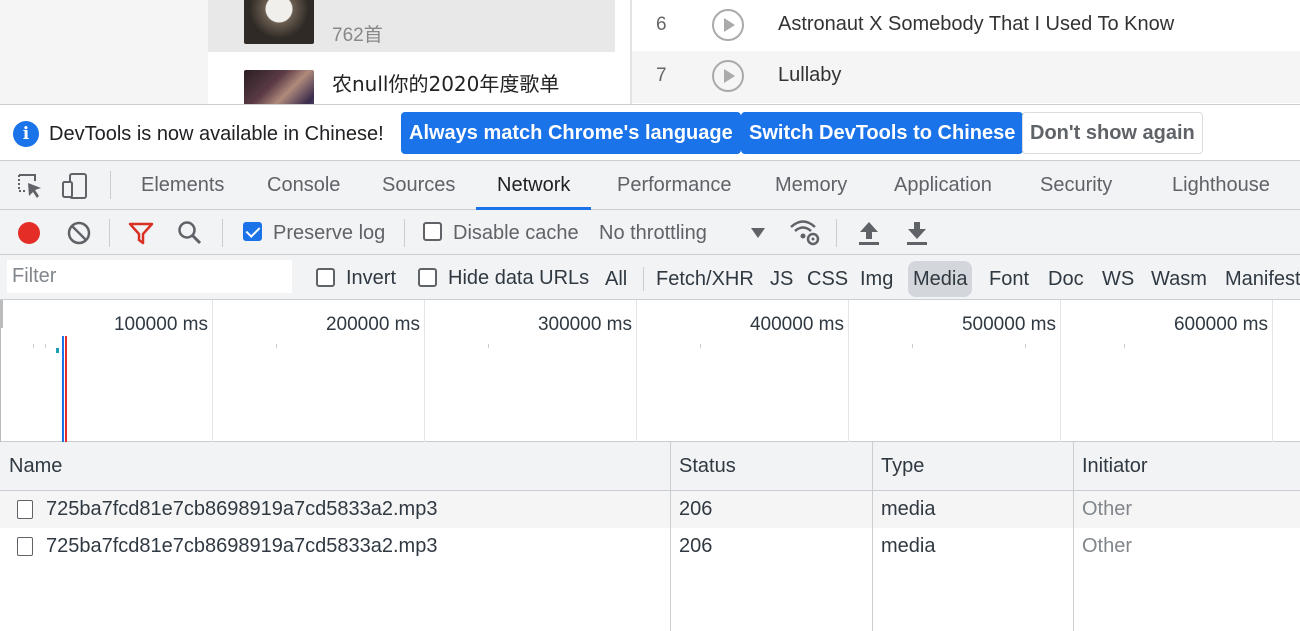 Image resolution: width=1300 pixels, height=631 pixels. What do you see at coordinates (1076, 185) in the screenshot?
I see `tab-security: Security` at bounding box center [1076, 185].